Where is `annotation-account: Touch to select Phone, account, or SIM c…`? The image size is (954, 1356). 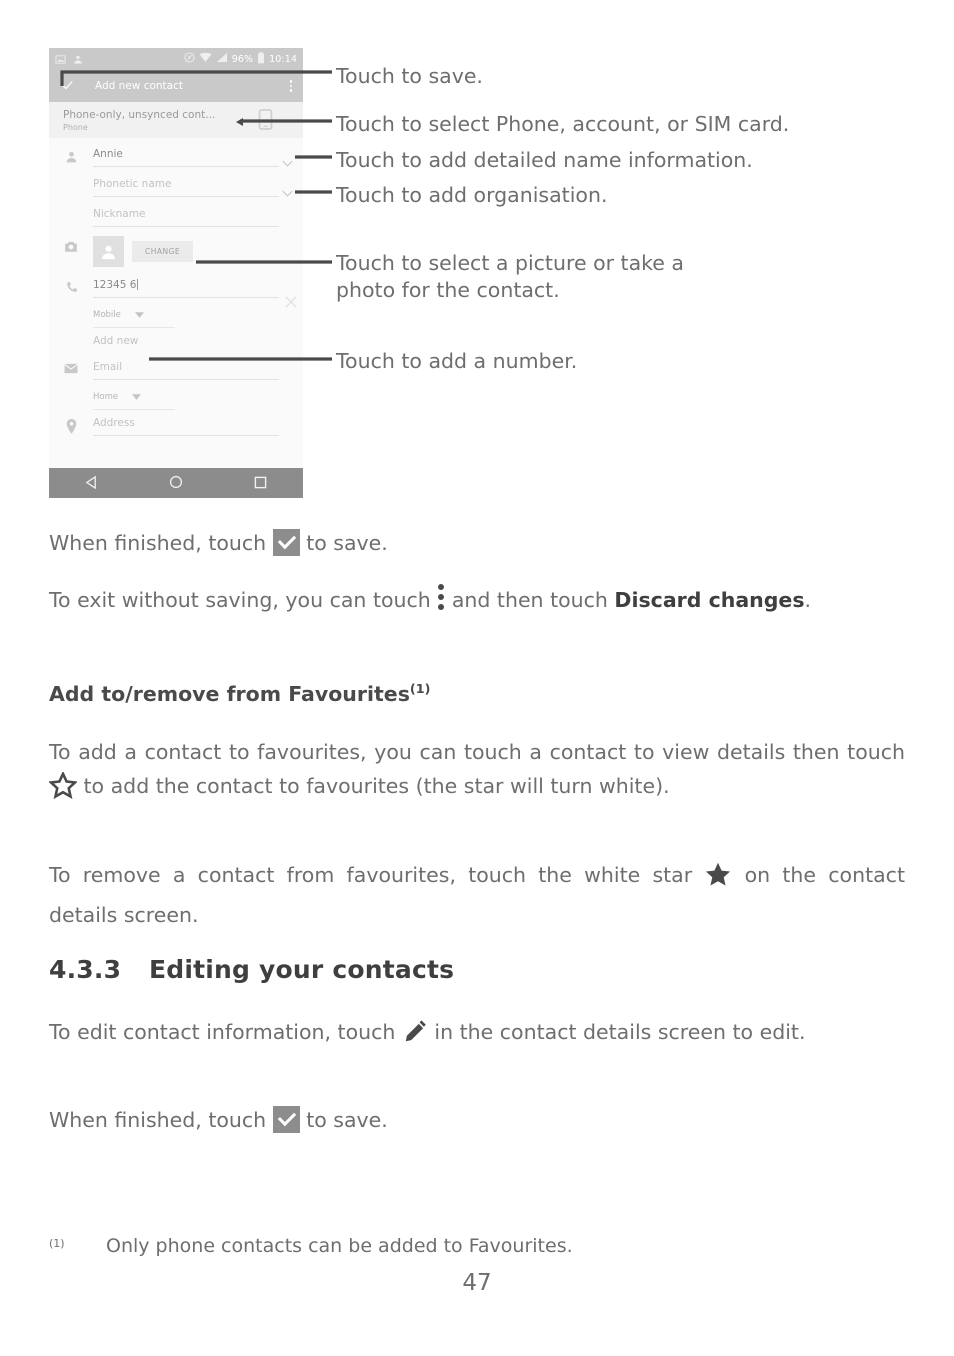 annotation-account: Touch to select Phone, account, or SIM c… is located at coordinates (563, 124).